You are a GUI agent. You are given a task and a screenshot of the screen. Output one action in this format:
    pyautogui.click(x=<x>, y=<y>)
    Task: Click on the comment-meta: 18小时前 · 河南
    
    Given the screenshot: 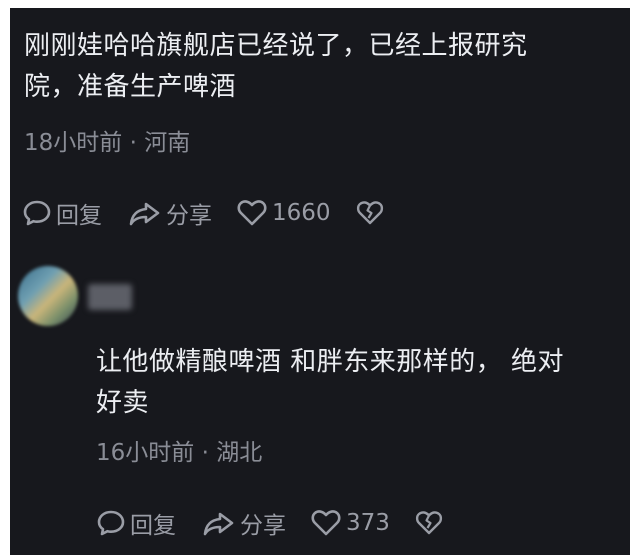 What is the action you would take?
    pyautogui.click(x=107, y=143)
    